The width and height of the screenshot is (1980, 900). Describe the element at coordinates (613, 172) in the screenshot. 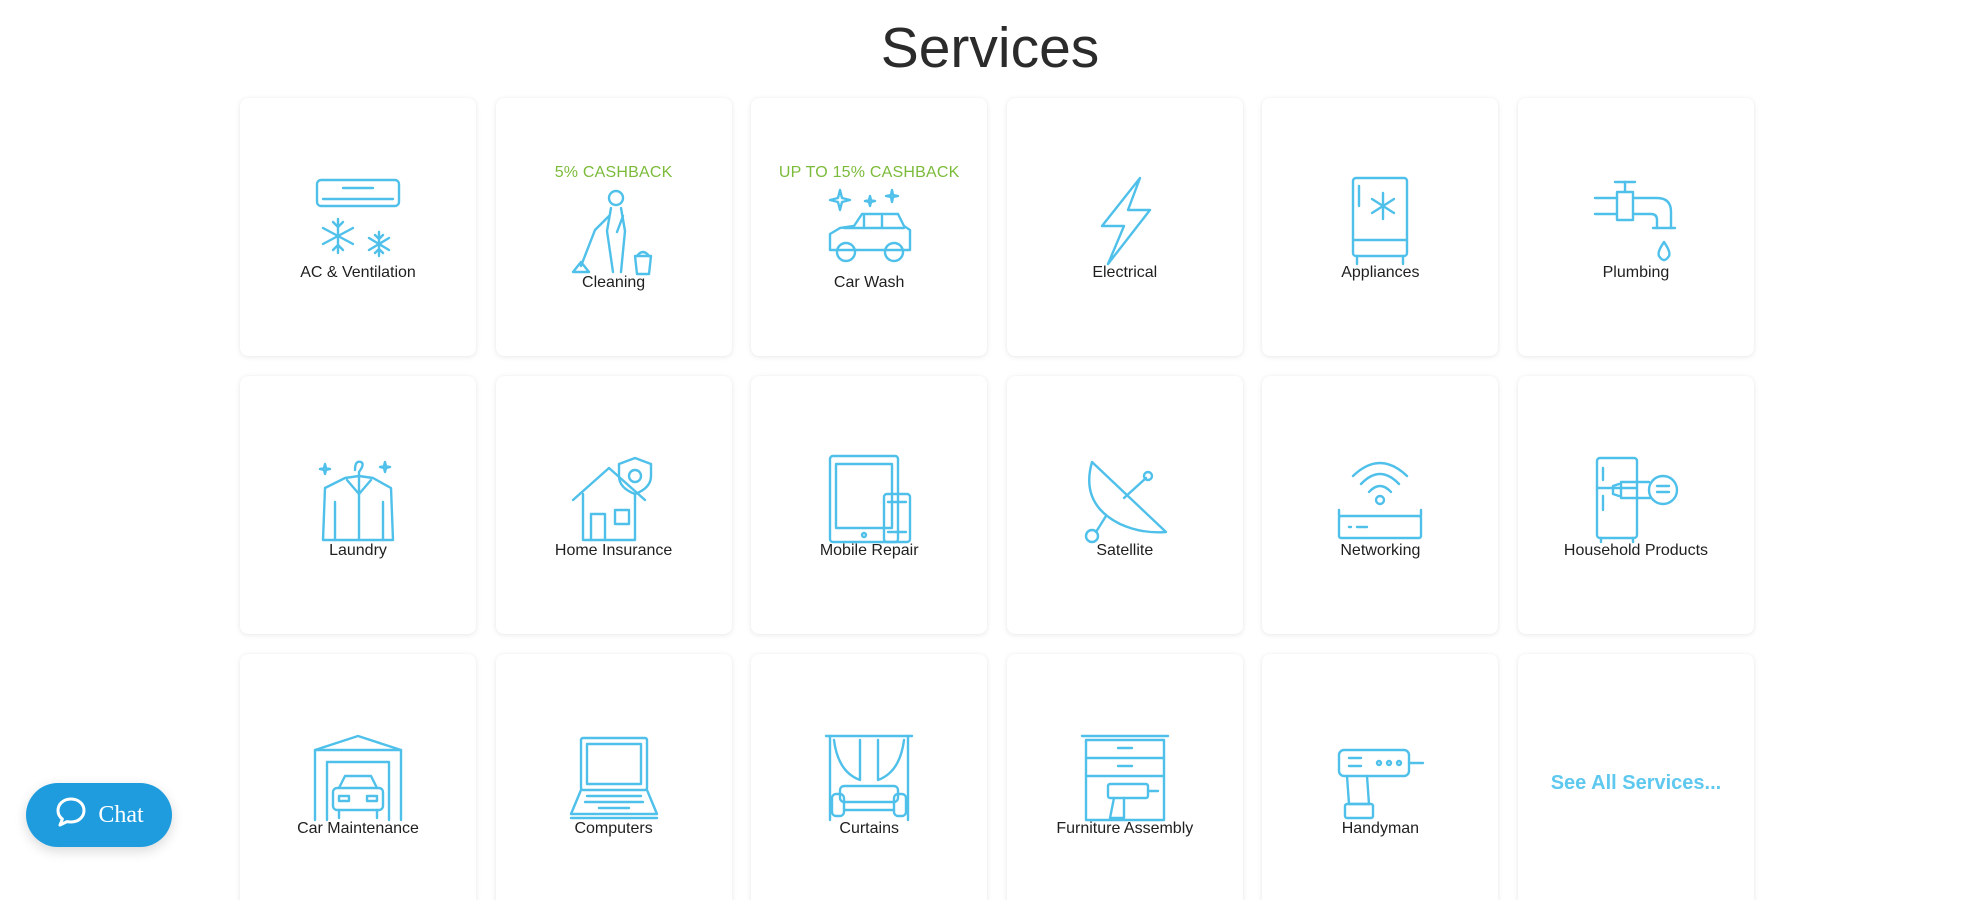

I see `cashback-badge: 5% CASHBACK` at that location.